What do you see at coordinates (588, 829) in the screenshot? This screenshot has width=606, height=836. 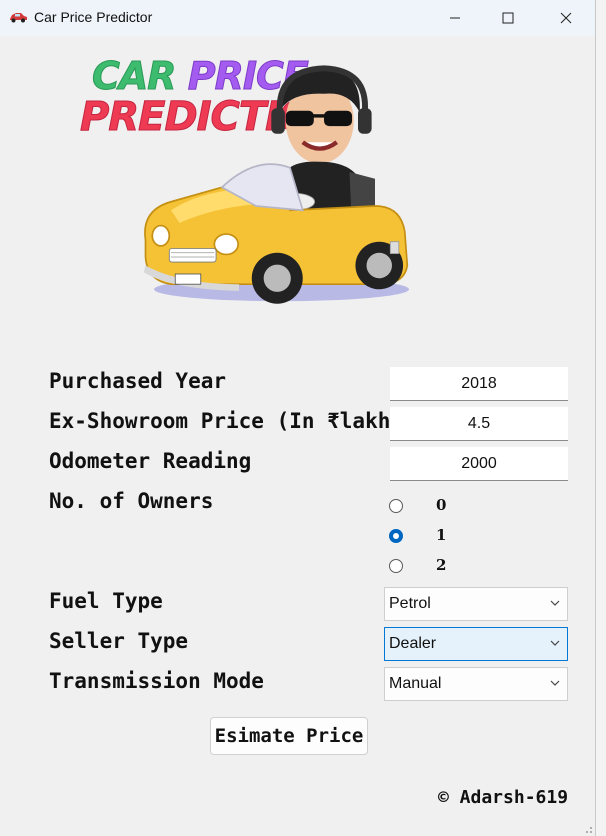 I see `resize-grip-icon` at bounding box center [588, 829].